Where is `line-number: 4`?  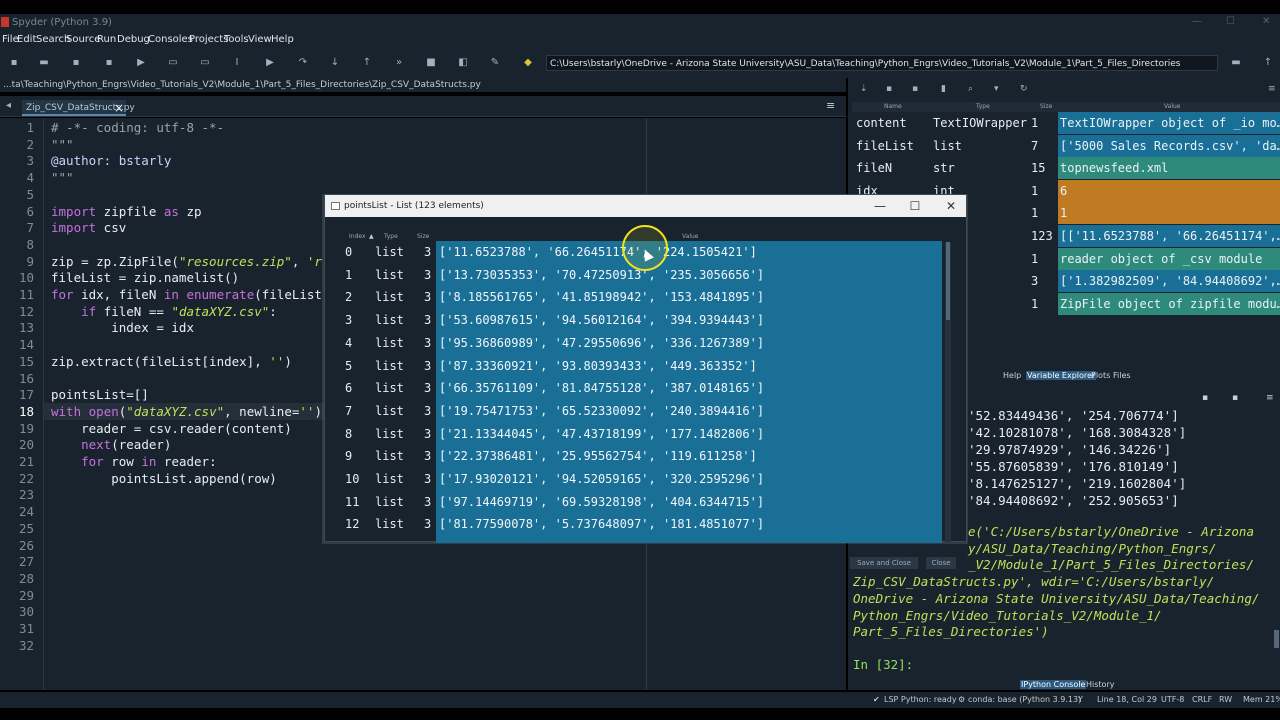 line-number: 4 is located at coordinates (30, 178).